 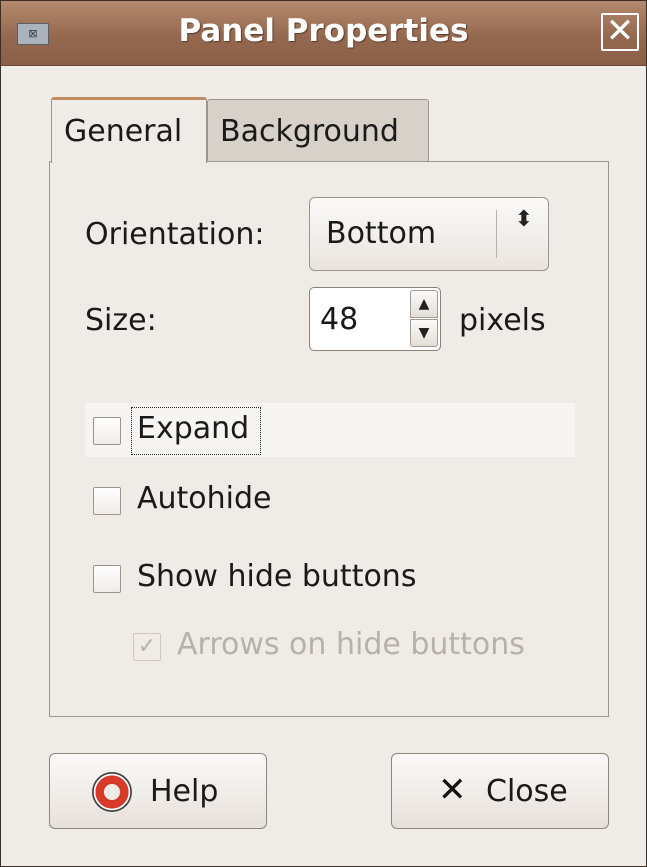 I want to click on close-button: ✕ Close, so click(x=500, y=791).